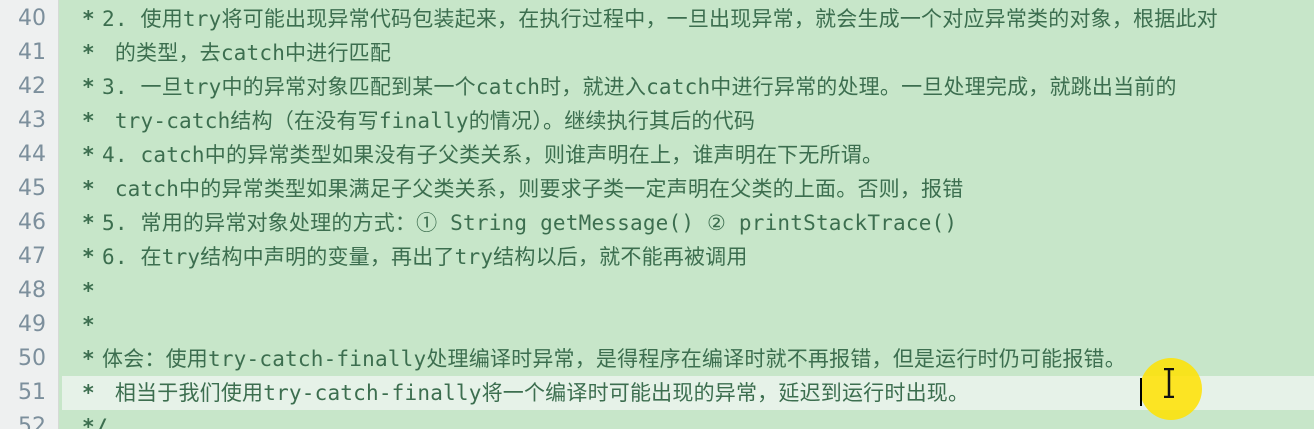  I want to click on line-number: 47, so click(32, 256).